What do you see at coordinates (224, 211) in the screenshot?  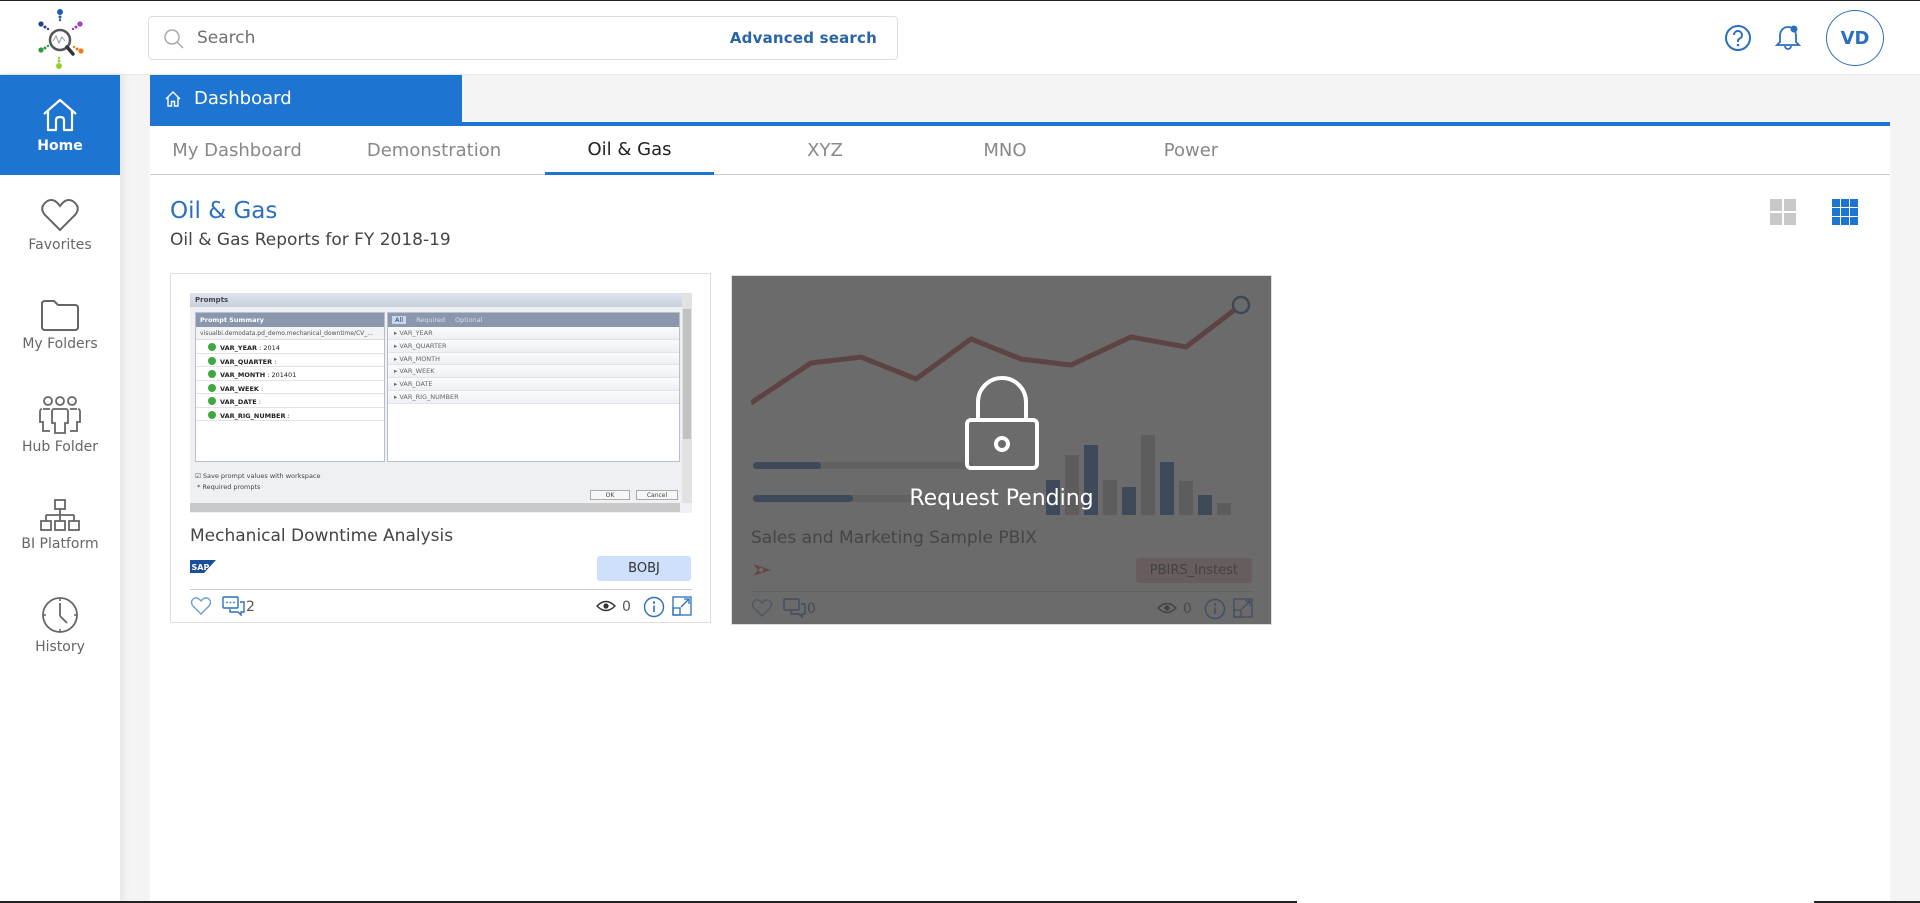 I see `section-title: Oil & Gas` at bounding box center [224, 211].